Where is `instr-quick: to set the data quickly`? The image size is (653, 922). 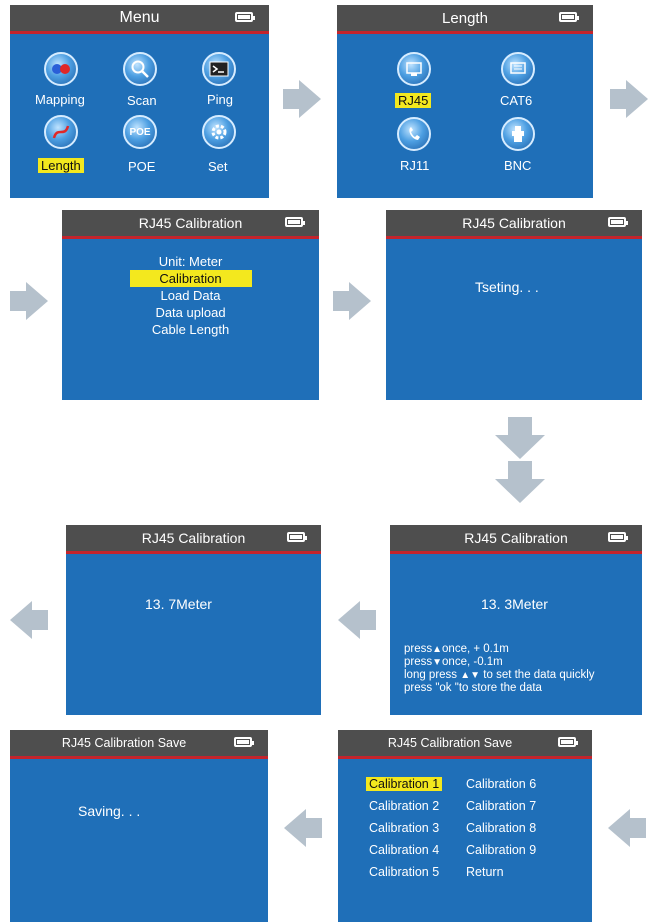 instr-quick: to set the data quickly is located at coordinates (539, 675).